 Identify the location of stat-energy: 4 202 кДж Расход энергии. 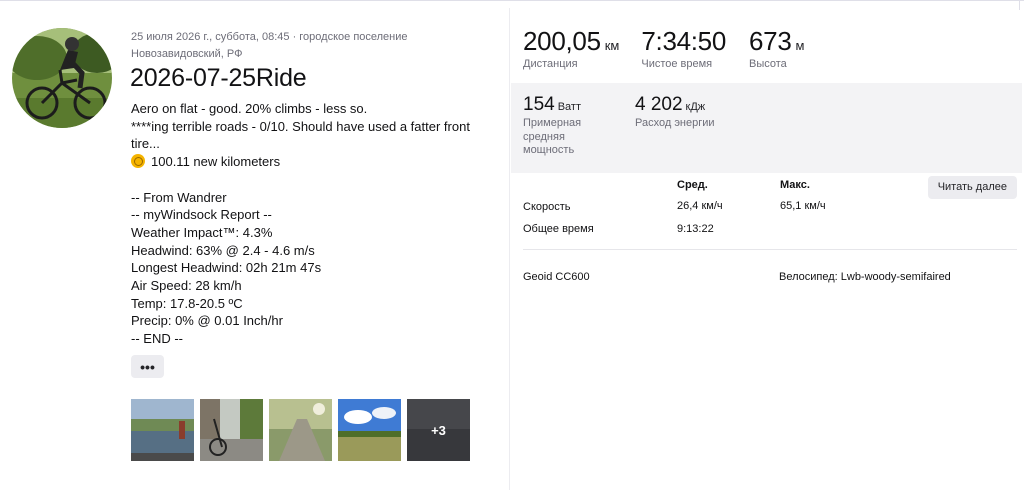
(675, 112).